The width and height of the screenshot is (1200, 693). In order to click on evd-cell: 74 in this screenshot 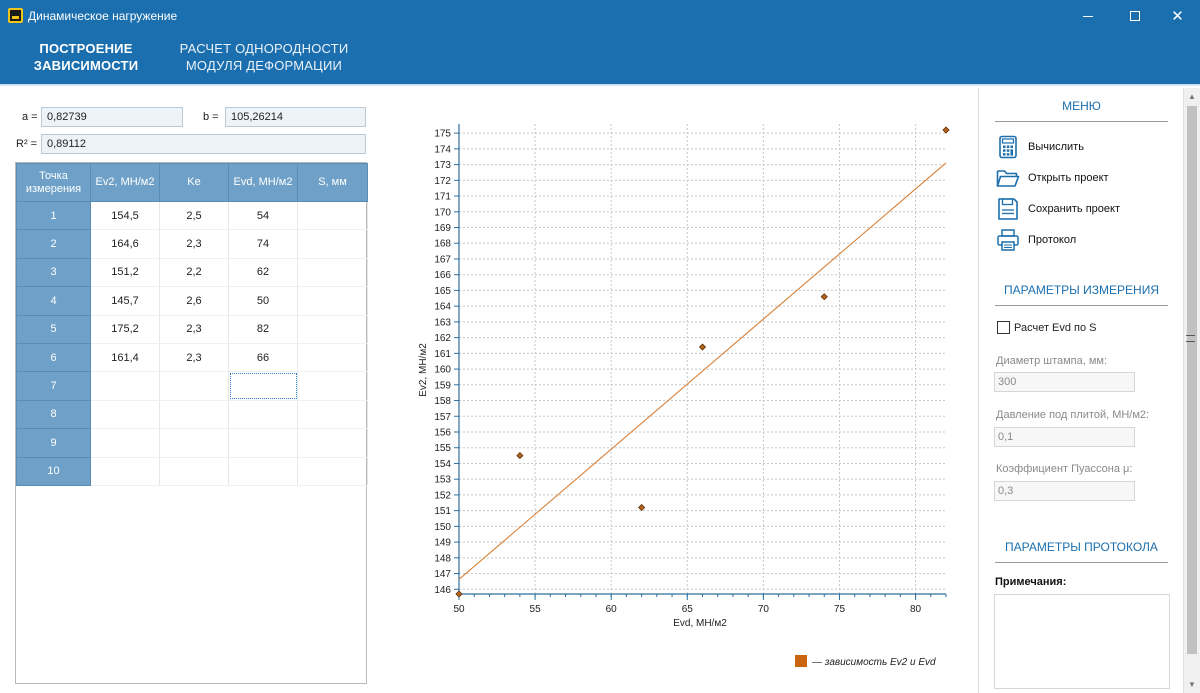, I will do `click(263, 244)`.